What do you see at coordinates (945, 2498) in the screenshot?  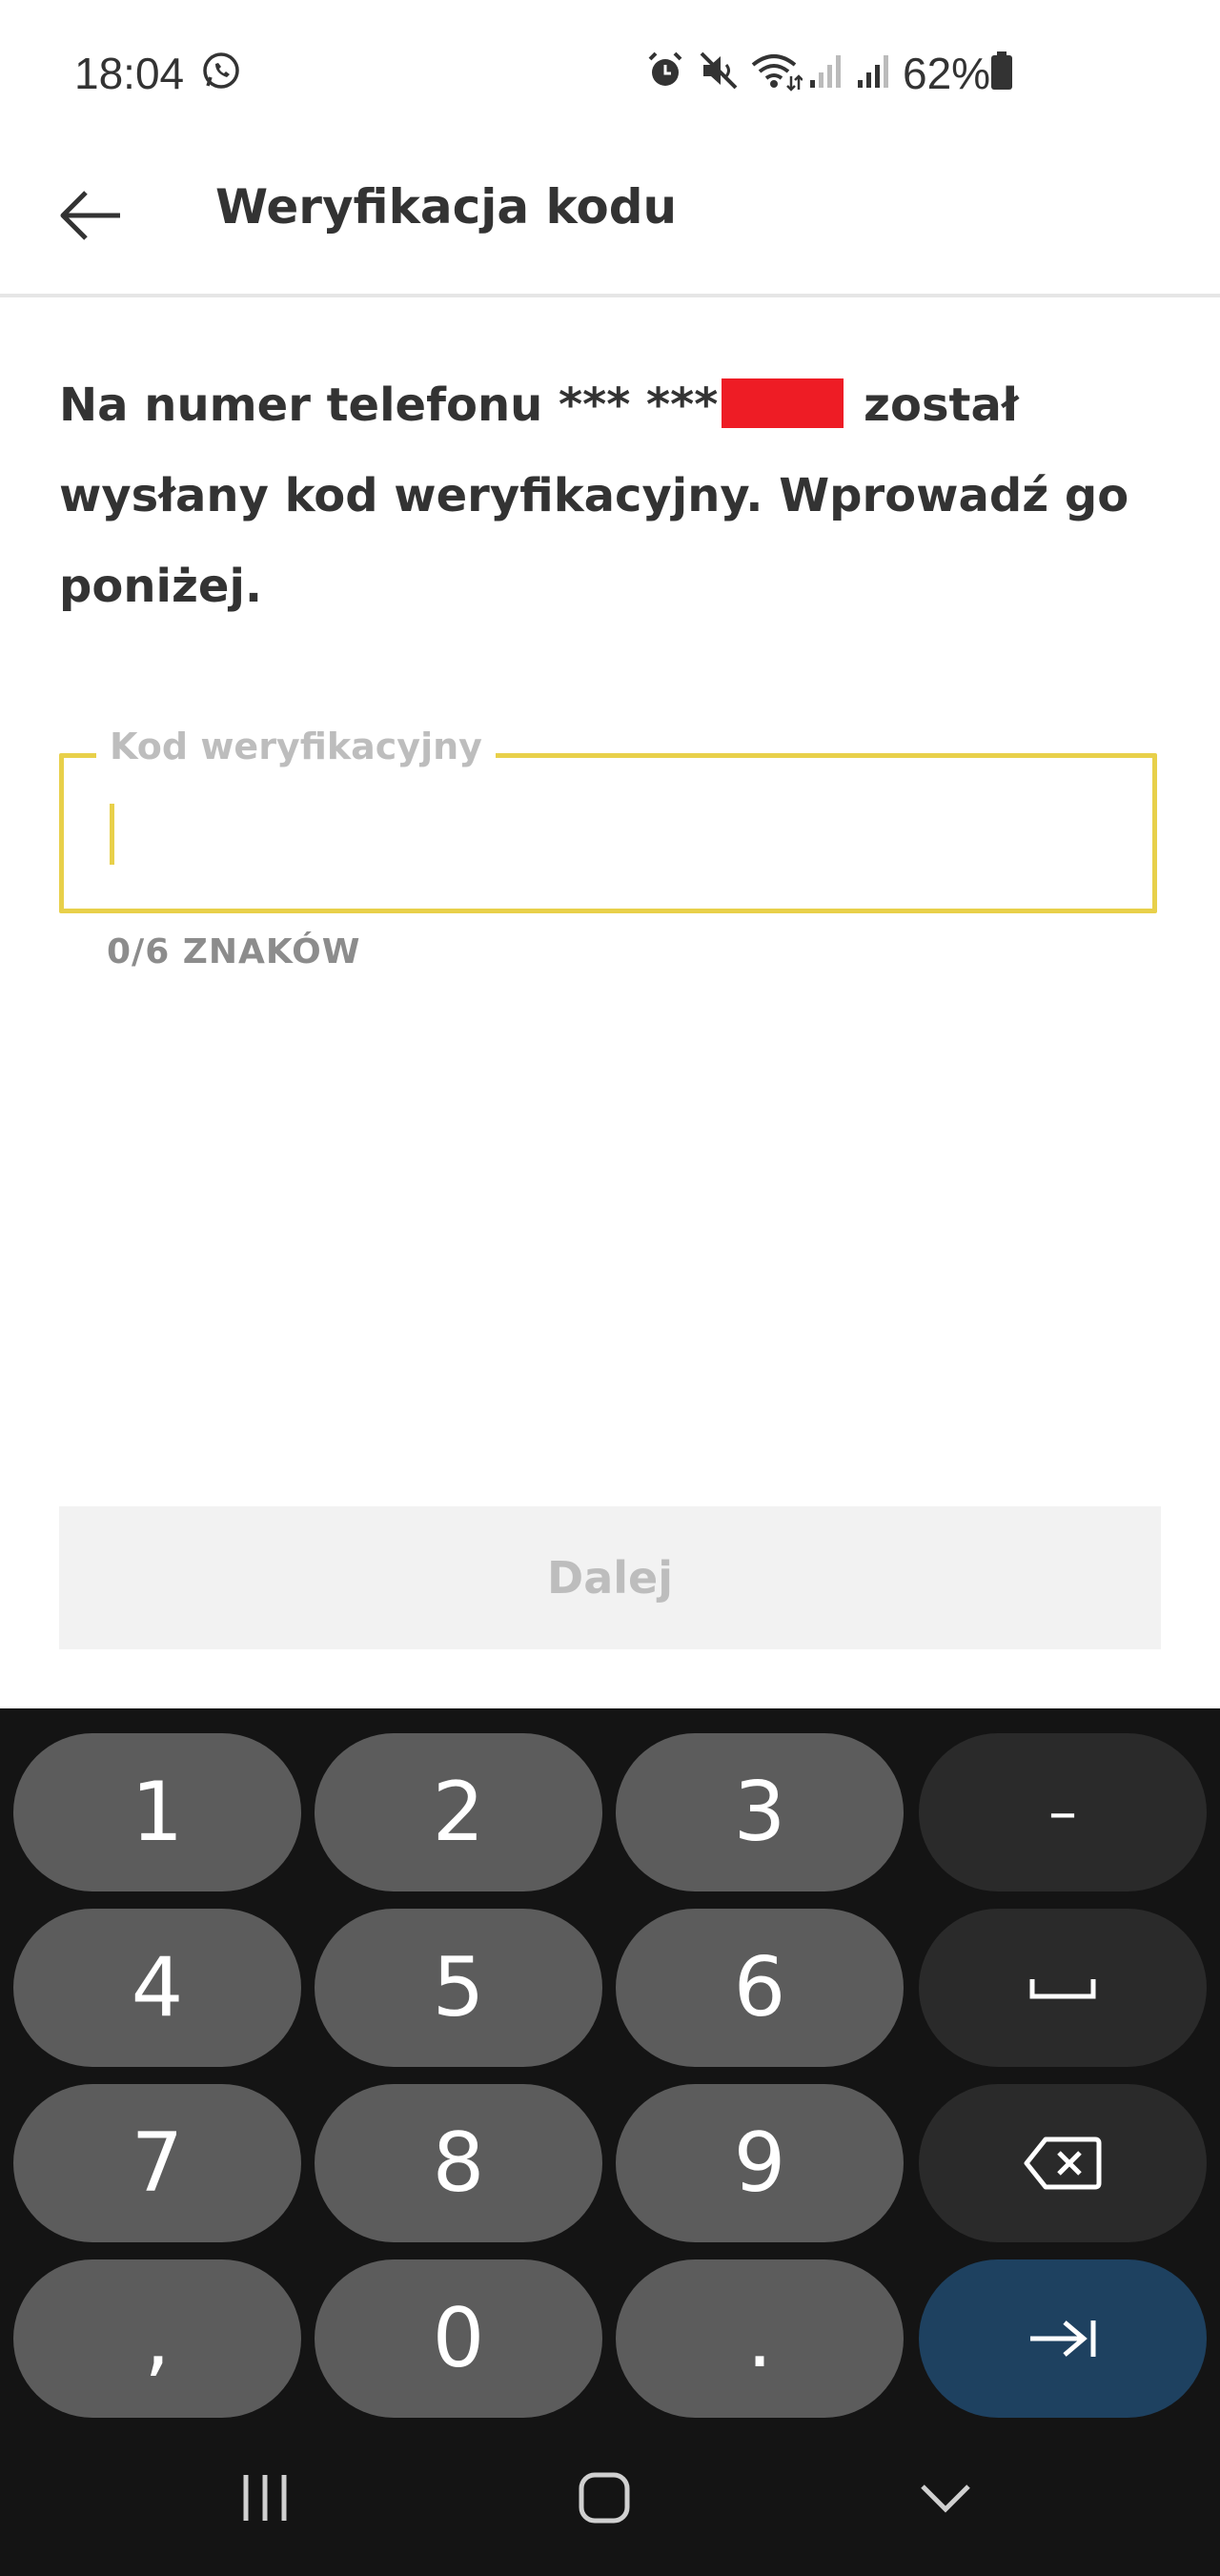 I see `hide-keyboard-icon` at bounding box center [945, 2498].